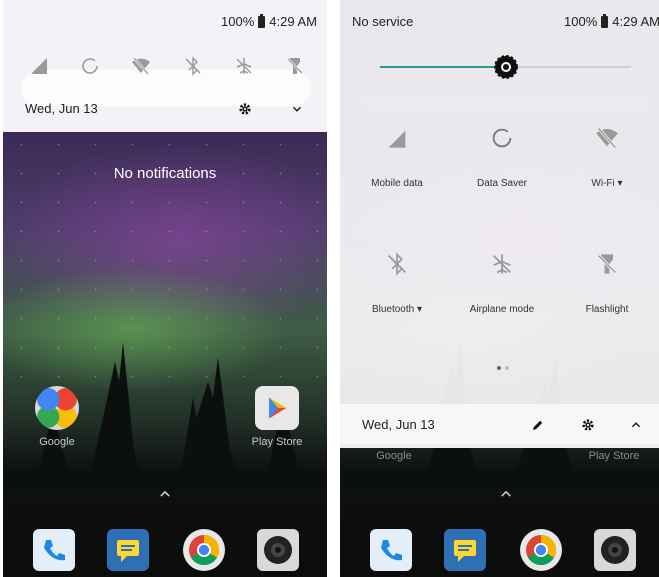 This screenshot has height=577, width=659. I want to click on tile-label: Wi-Fi, so click(603, 183).